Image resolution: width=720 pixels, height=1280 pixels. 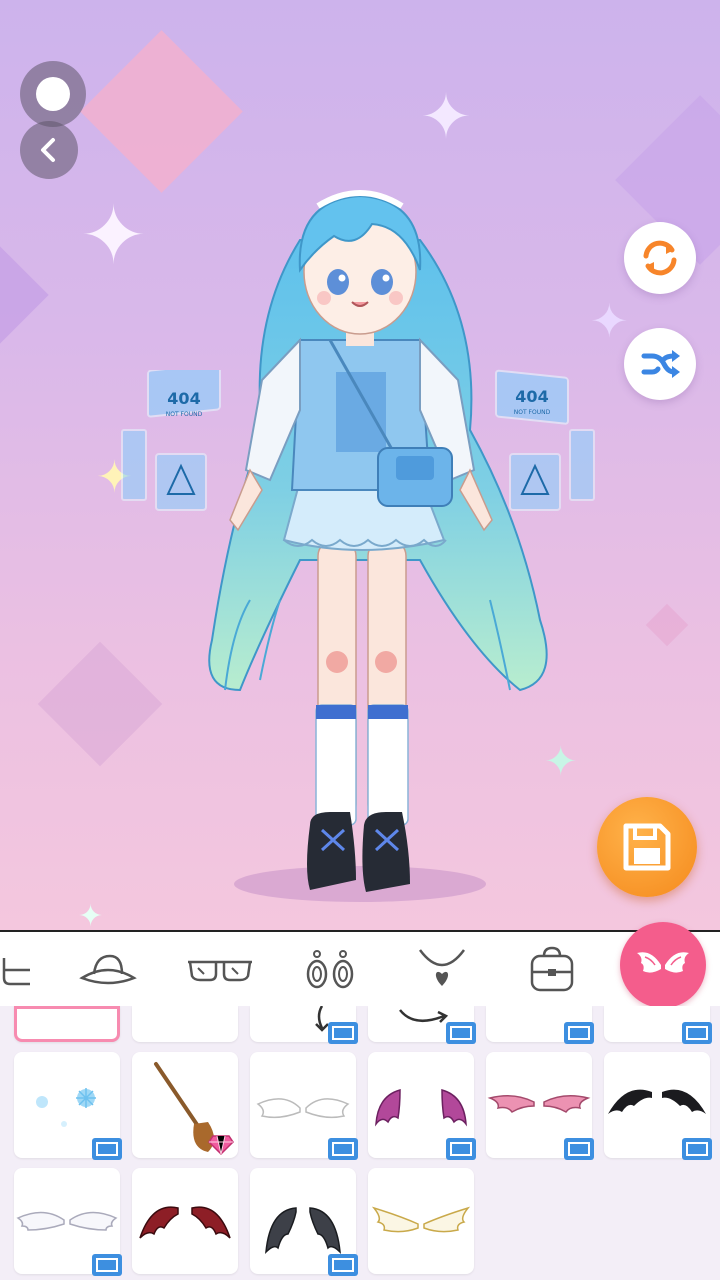 I want to click on category-earrings, so click(x=330, y=970).